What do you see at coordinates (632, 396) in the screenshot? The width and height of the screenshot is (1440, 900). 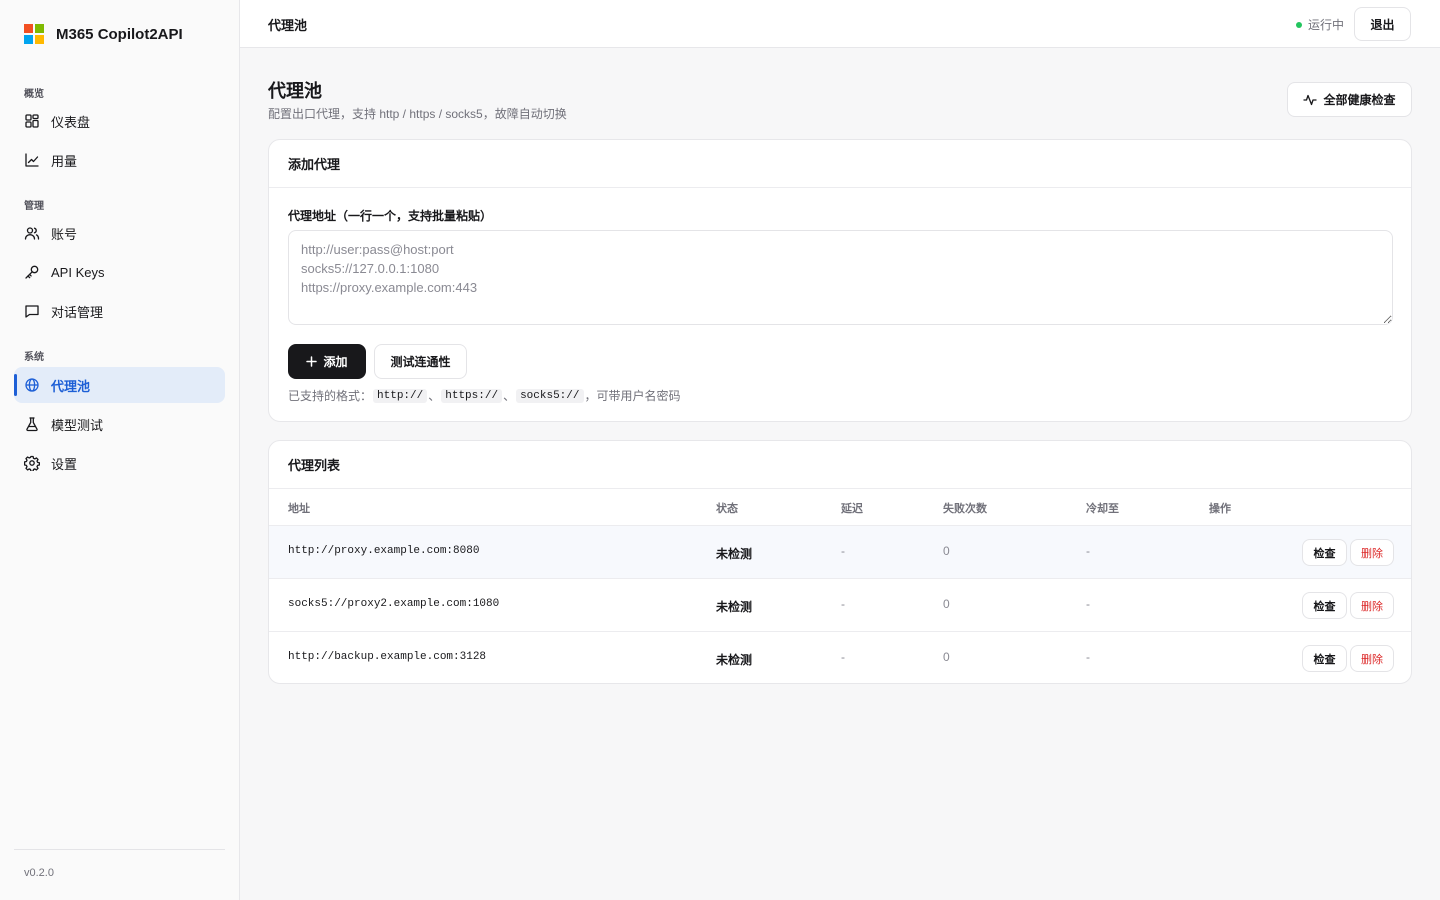 I see `hint-suffix: ，可带用户名密码` at bounding box center [632, 396].